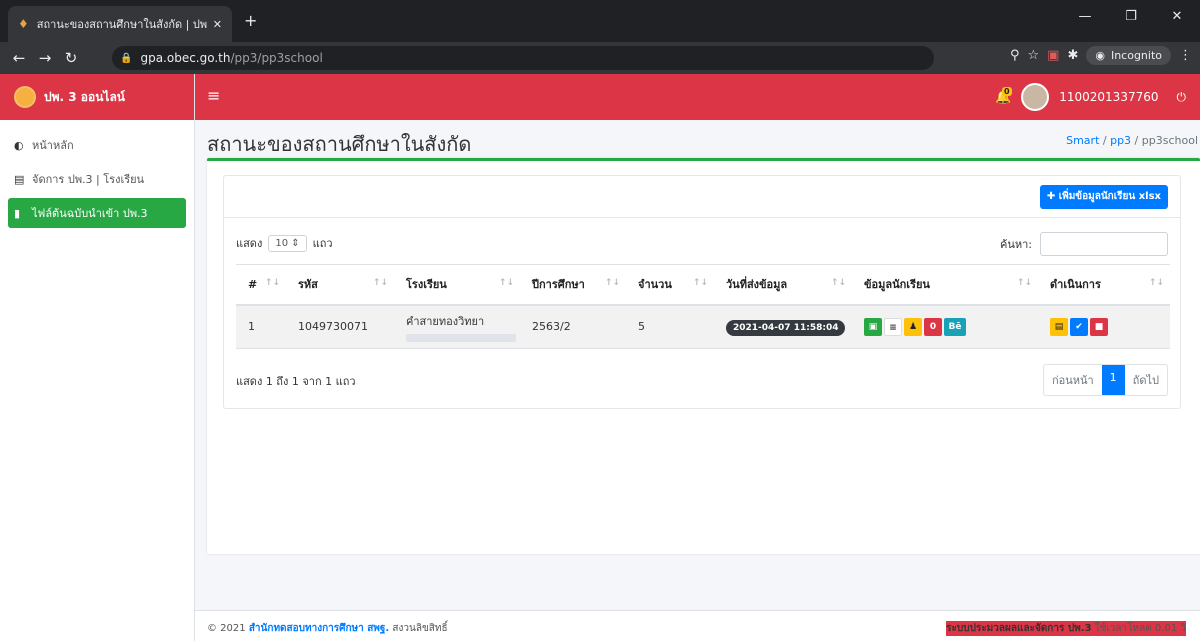  Describe the element at coordinates (340, 285) in the screenshot. I see `column-header-code: รหัส ↑↓` at that location.